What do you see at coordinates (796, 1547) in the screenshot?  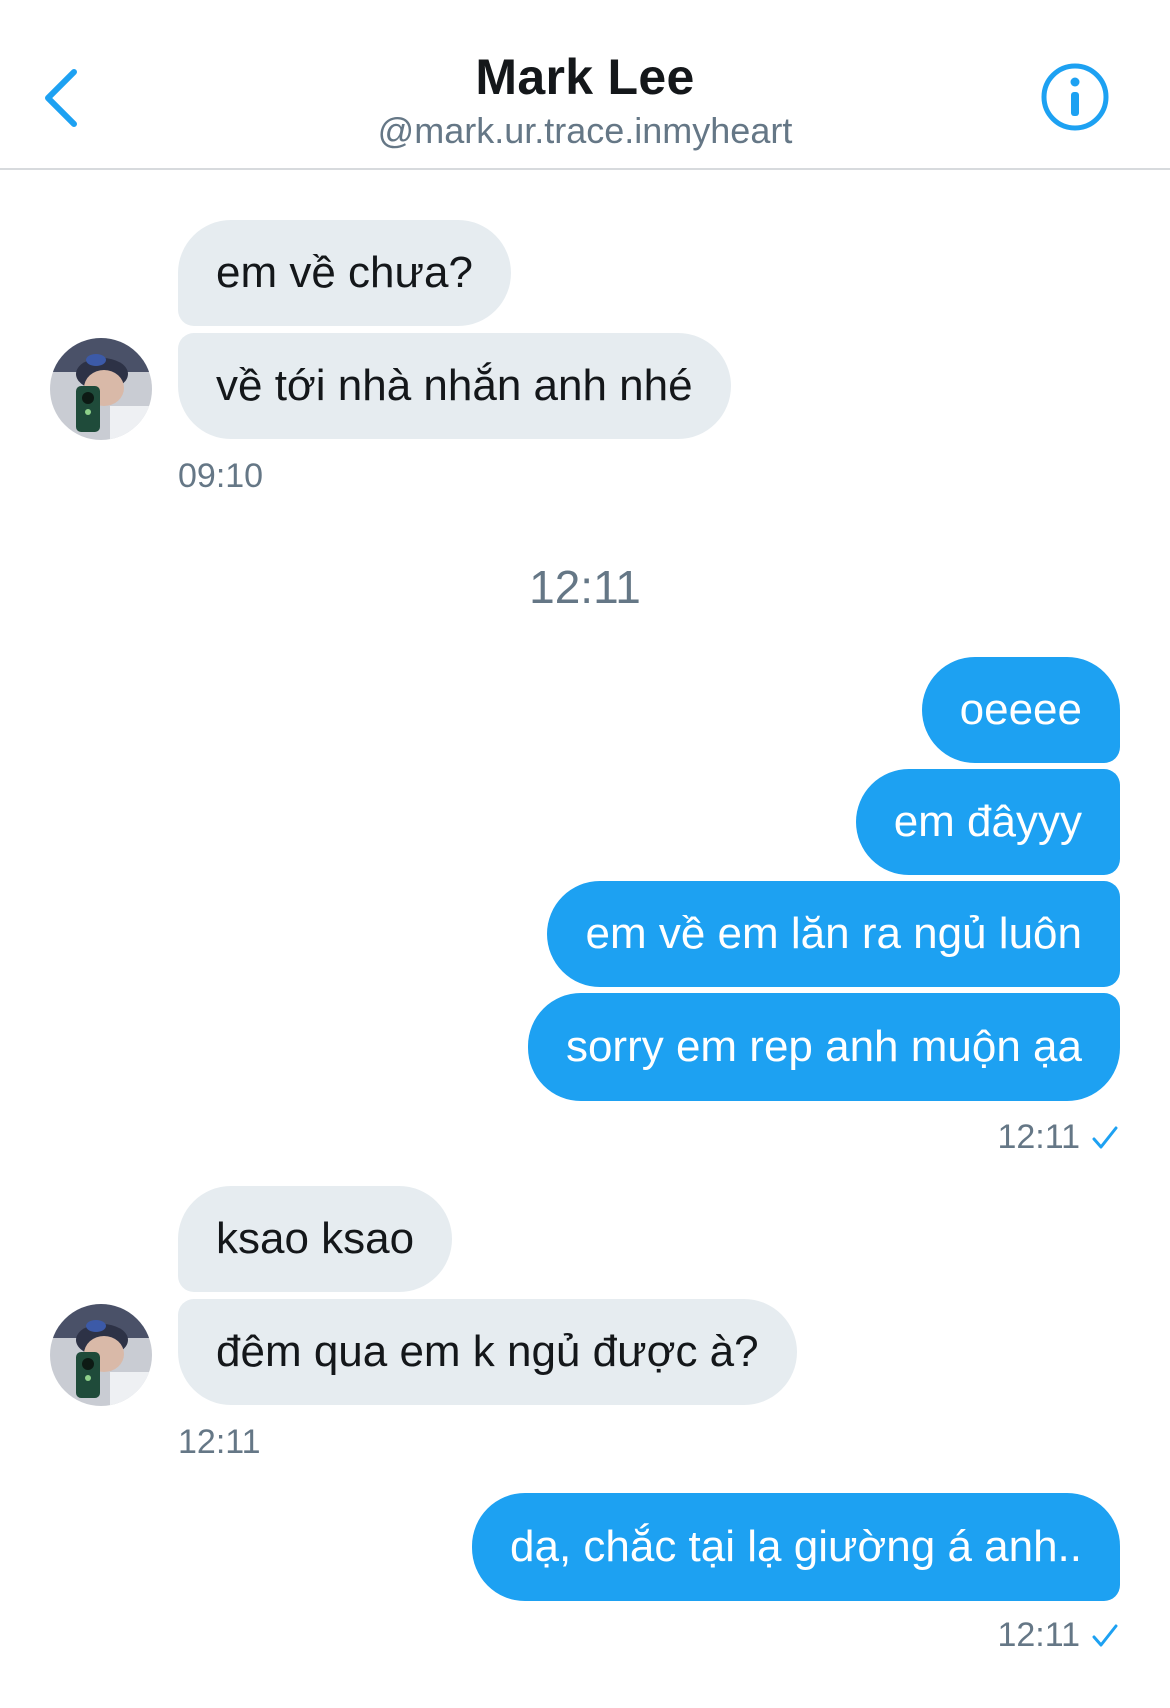 I see `outgoing-message: dạ, chắc tại lạ giường á anh..` at bounding box center [796, 1547].